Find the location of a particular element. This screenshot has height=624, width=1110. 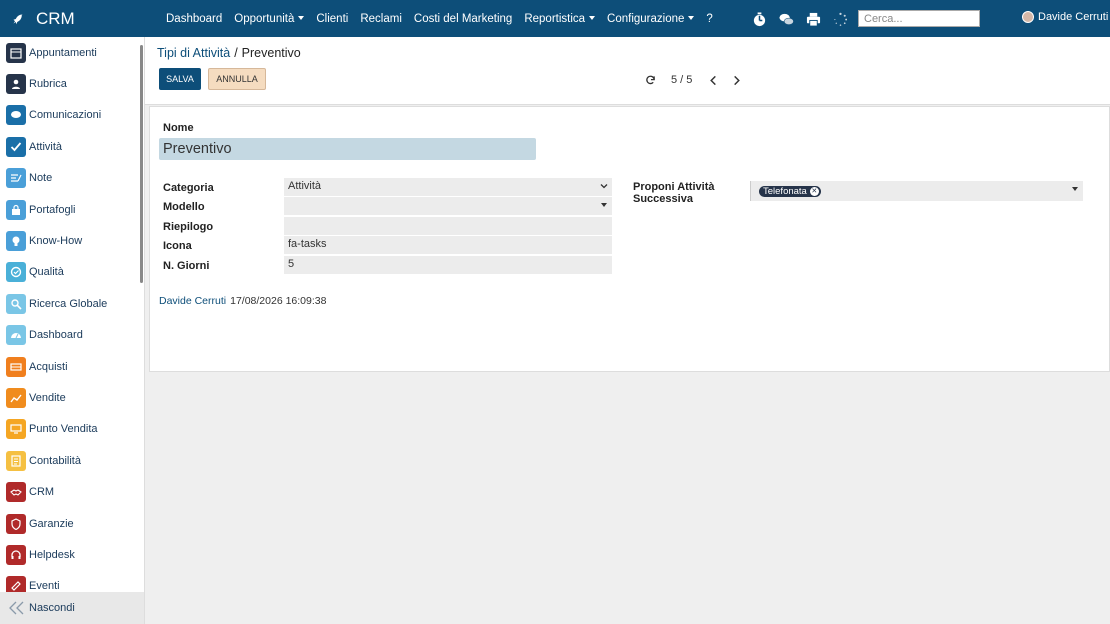

sidebar-item-punto-vendita: Punto Vendita is located at coordinates (72, 429).